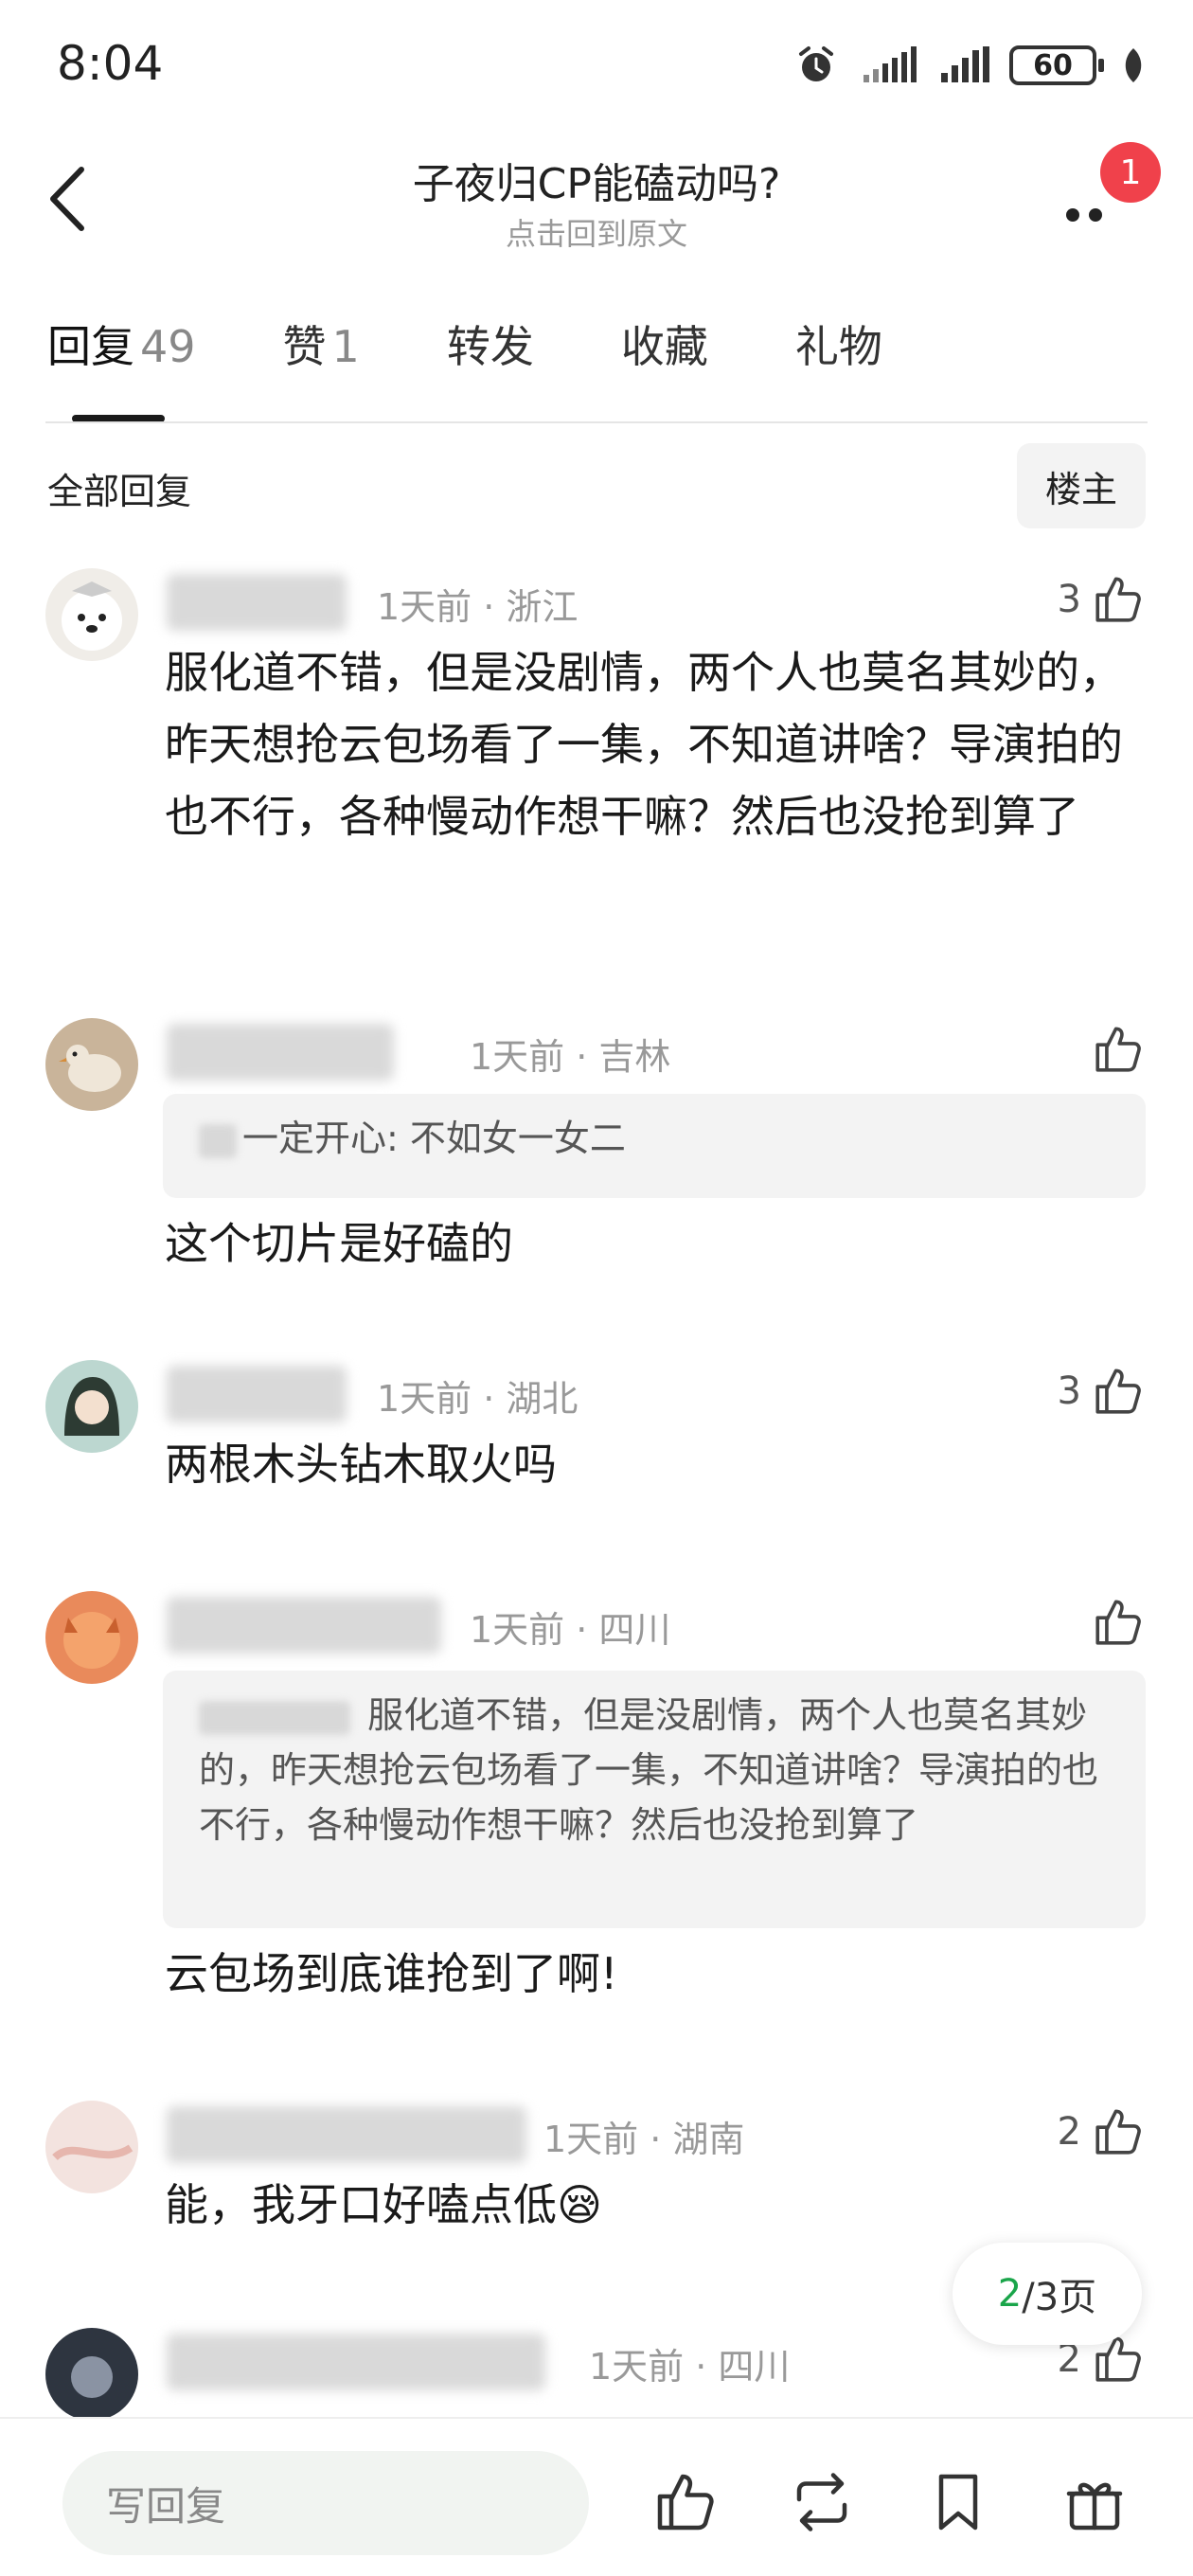 The width and height of the screenshot is (1193, 2576). Describe the element at coordinates (838, 369) in the screenshot. I see `tab-gifts: 礼物` at that location.